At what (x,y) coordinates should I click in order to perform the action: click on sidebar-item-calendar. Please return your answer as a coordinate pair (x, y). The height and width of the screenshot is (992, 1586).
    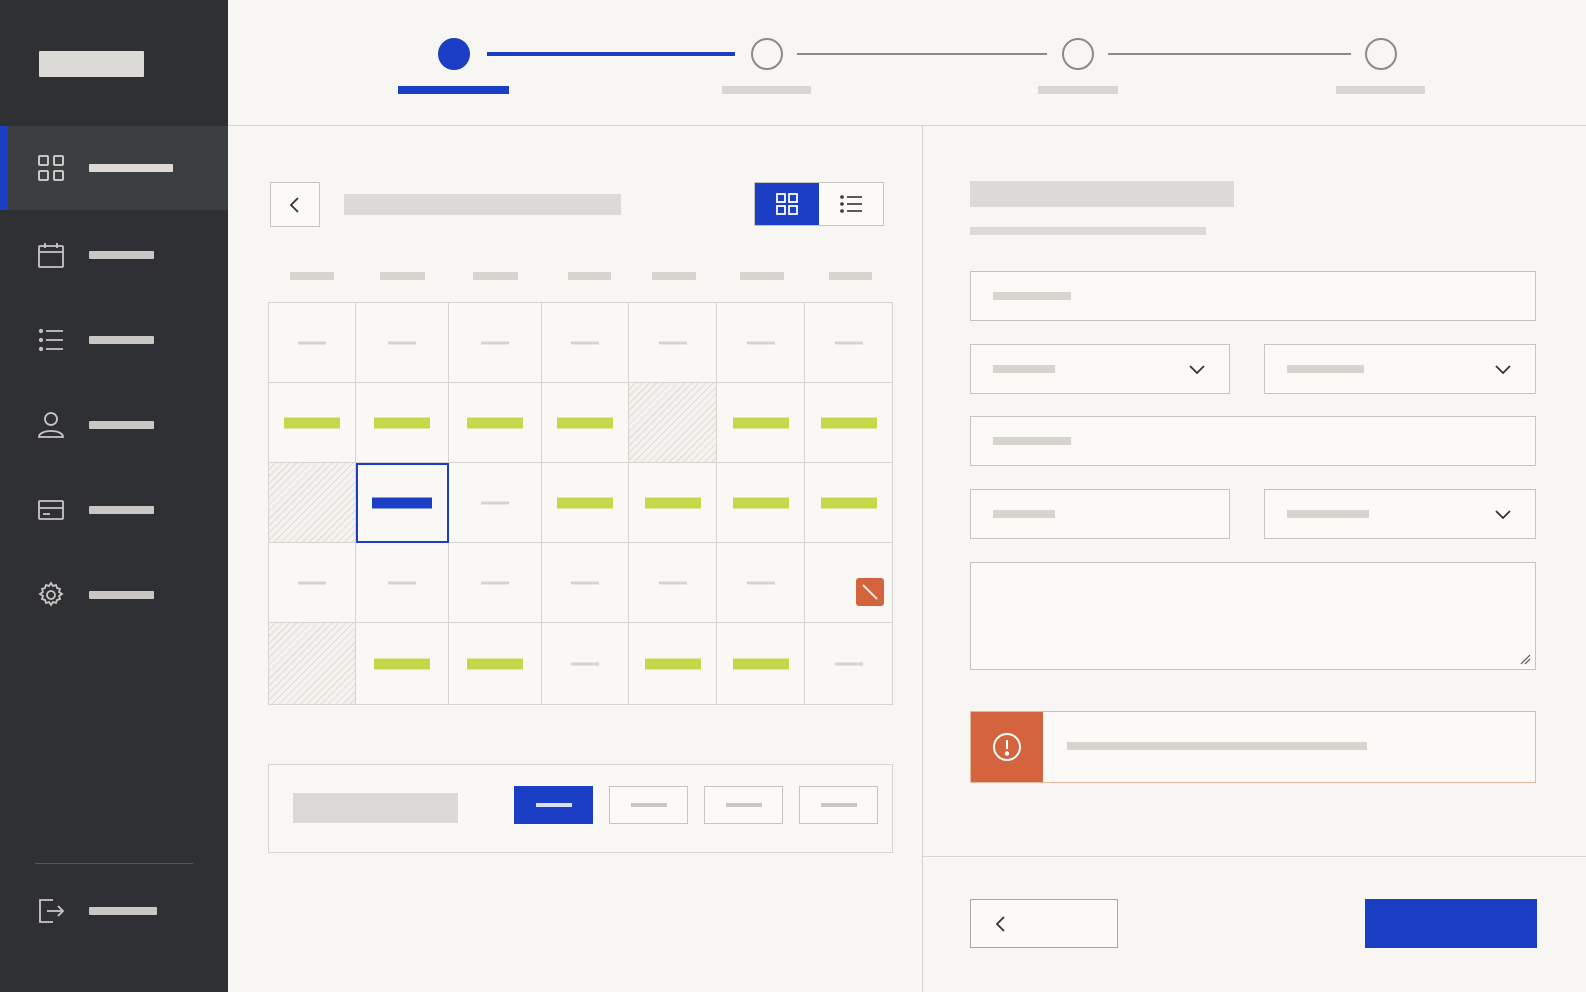
    Looking at the image, I should click on (114, 255).